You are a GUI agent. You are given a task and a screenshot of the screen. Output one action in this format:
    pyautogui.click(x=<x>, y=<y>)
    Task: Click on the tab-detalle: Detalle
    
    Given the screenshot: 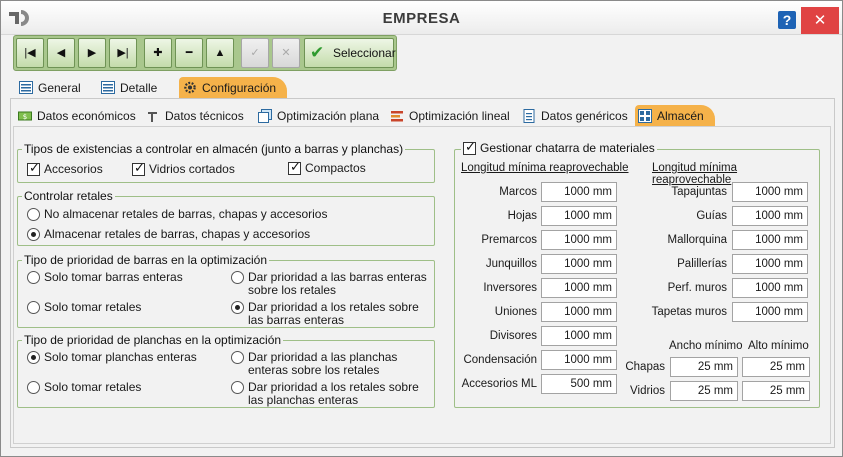 What is the action you would take?
    pyautogui.click(x=137, y=88)
    